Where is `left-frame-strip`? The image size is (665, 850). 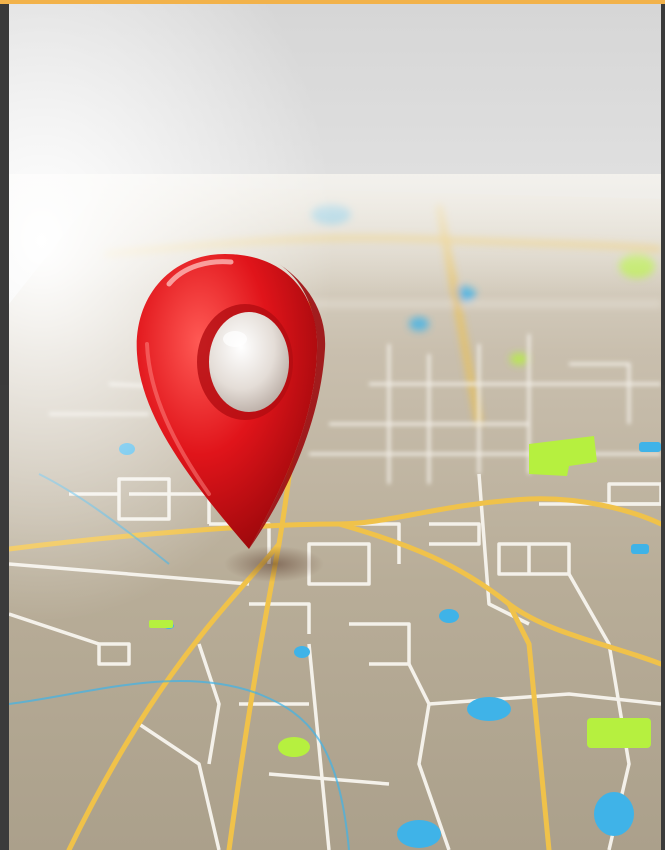 left-frame-strip is located at coordinates (4, 617).